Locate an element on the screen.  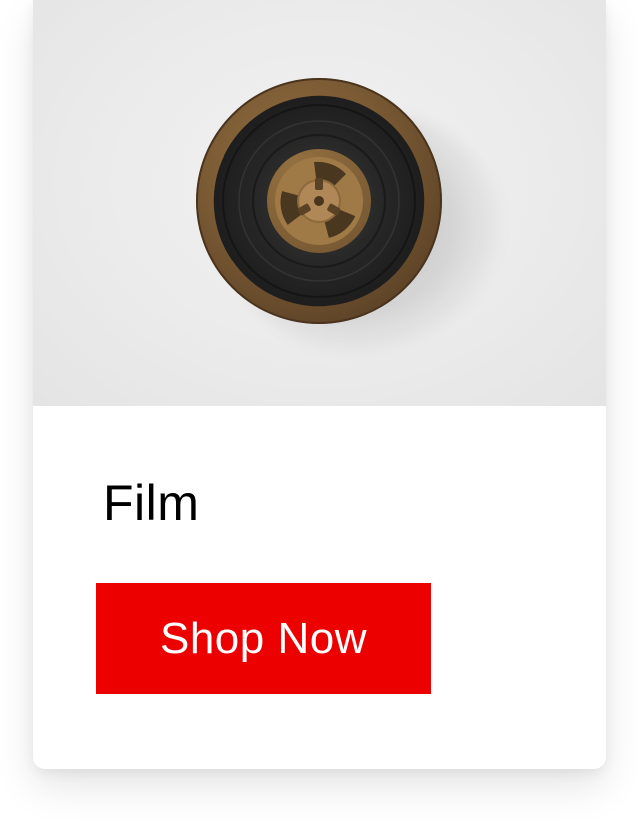
shop-now-button: Shop Now is located at coordinates (263, 638).